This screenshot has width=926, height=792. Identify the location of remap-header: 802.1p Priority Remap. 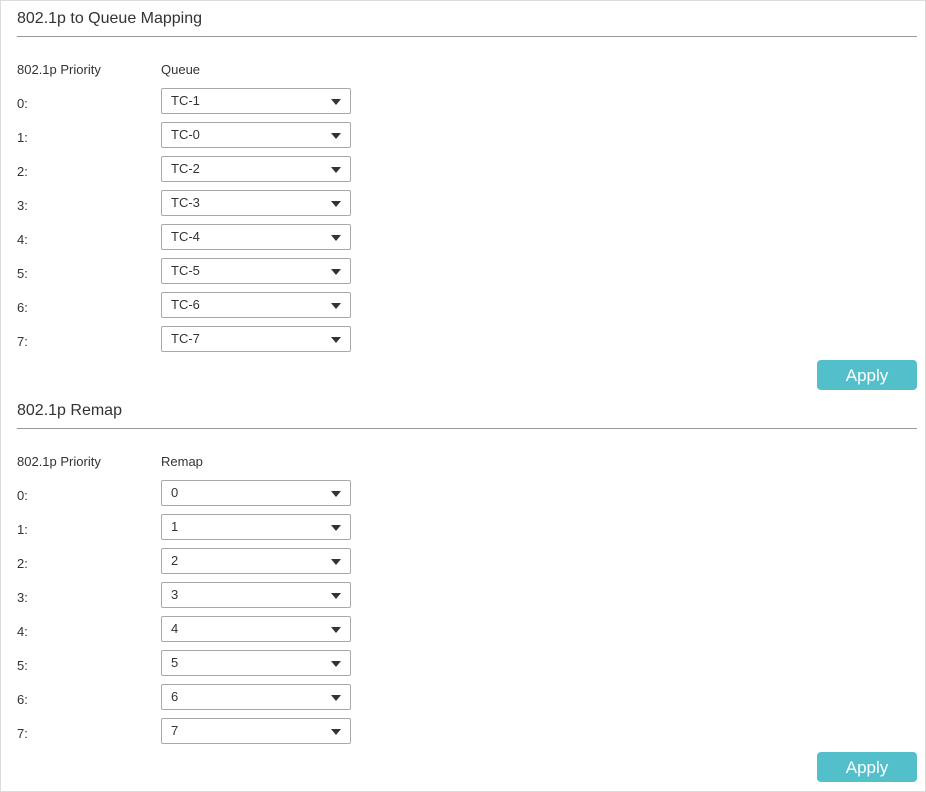
(467, 462).